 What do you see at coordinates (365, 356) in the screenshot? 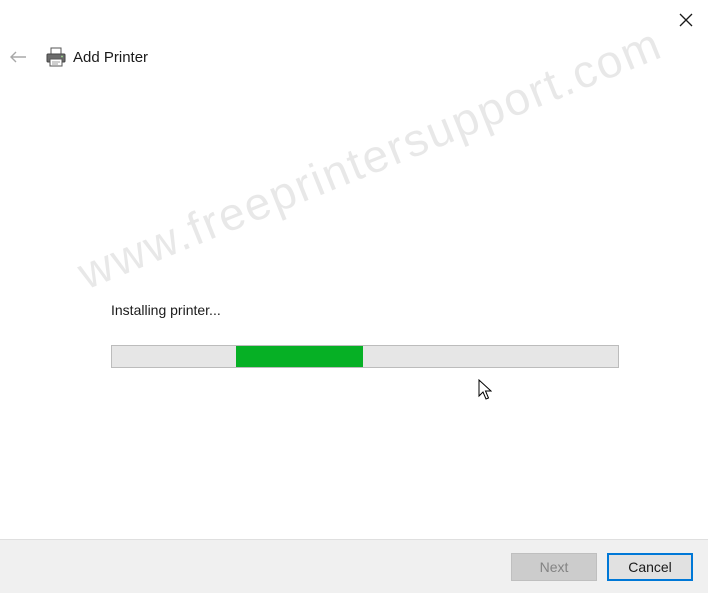
I see `install-progress-bar` at bounding box center [365, 356].